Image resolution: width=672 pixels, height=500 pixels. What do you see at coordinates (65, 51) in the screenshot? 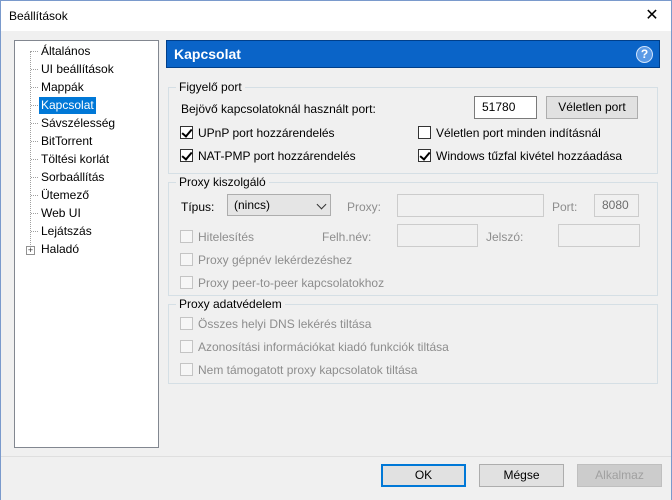
I see `sidebar-item-altalanos: Általános` at bounding box center [65, 51].